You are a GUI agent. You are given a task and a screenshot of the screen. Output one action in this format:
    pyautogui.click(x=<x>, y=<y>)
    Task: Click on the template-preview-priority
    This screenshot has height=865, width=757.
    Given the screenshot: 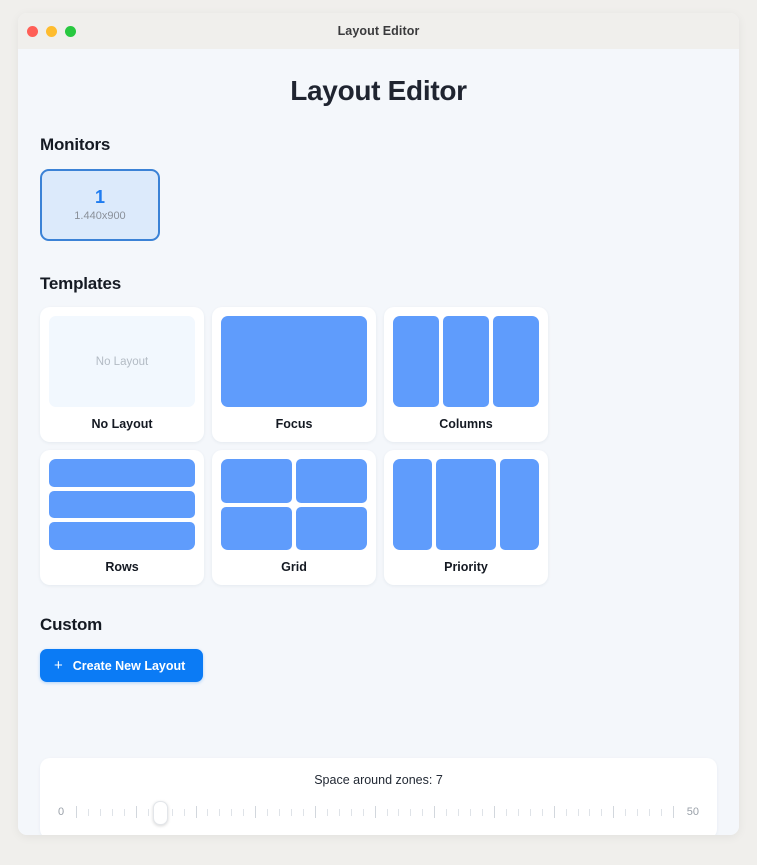 What is the action you would take?
    pyautogui.click(x=466, y=504)
    